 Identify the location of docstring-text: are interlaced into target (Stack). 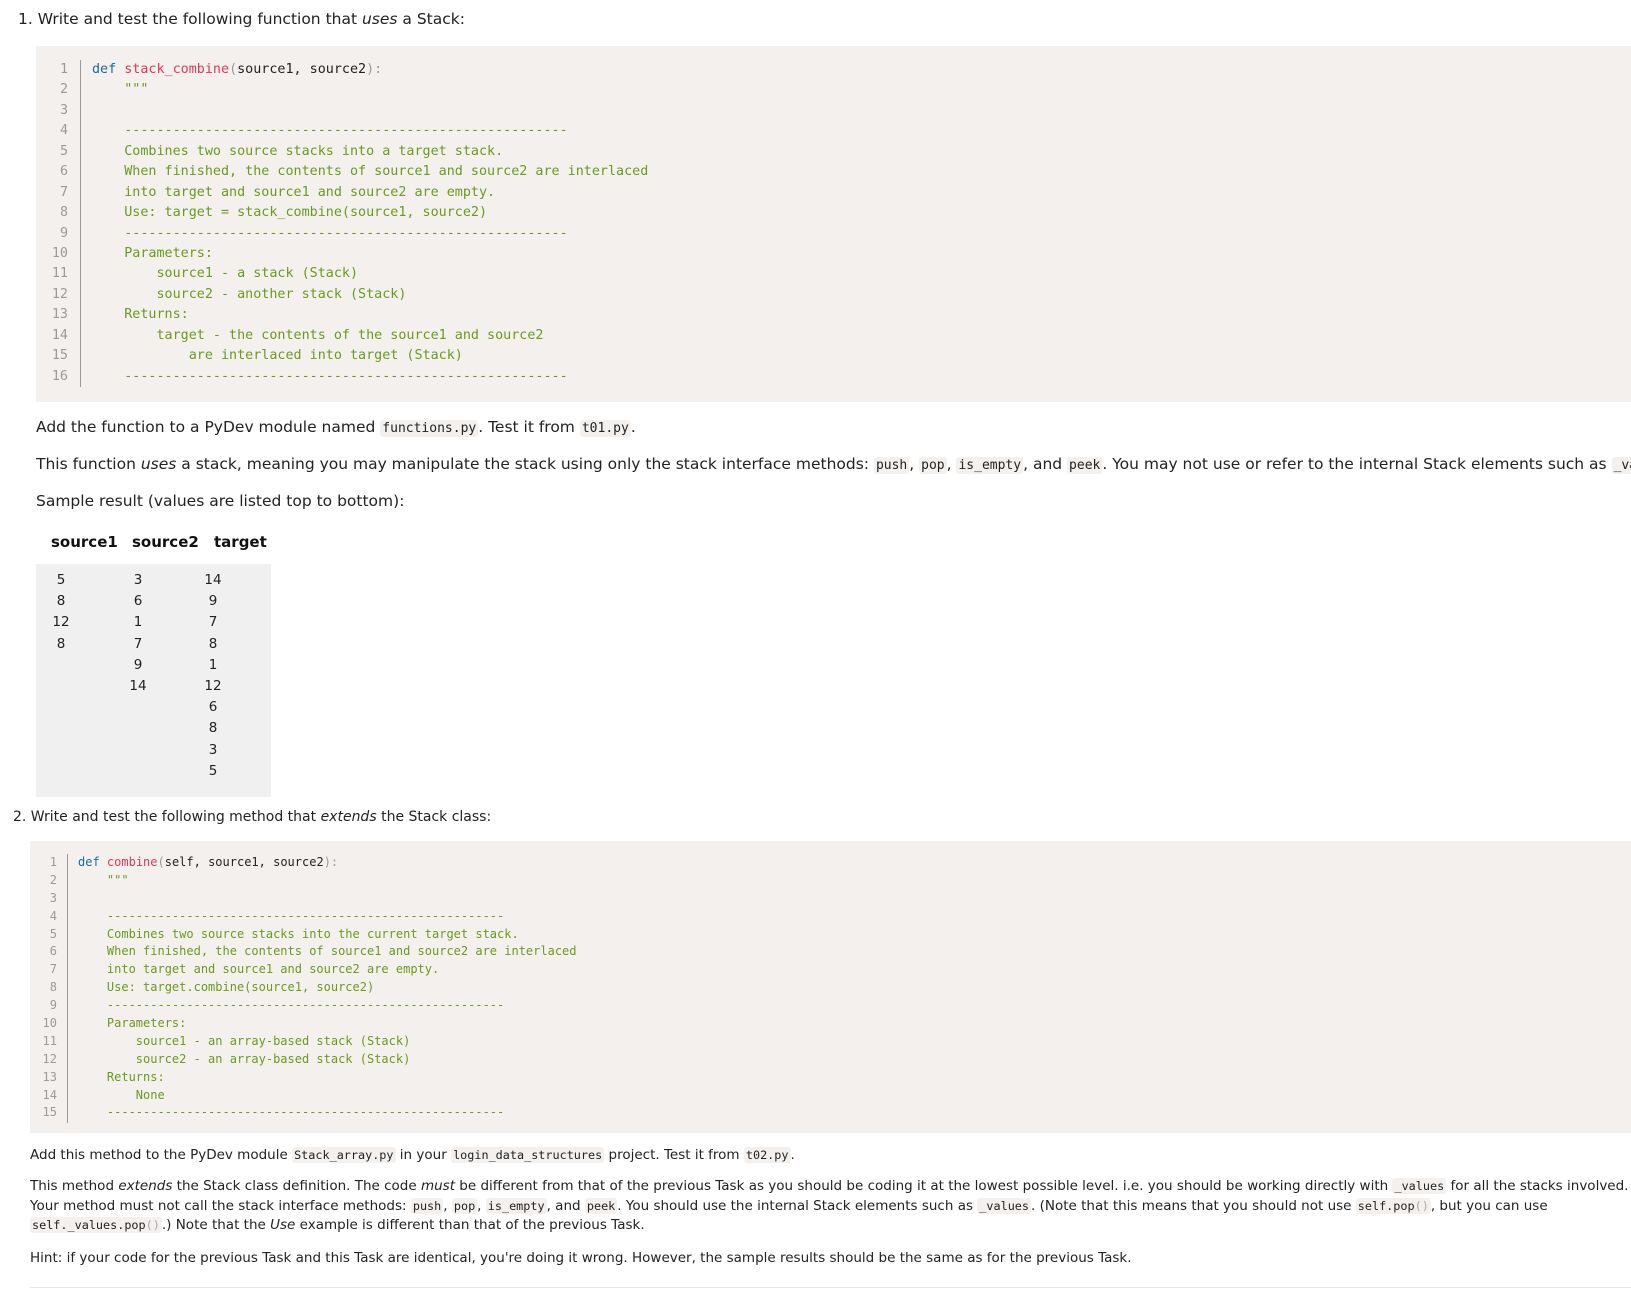
(277, 356).